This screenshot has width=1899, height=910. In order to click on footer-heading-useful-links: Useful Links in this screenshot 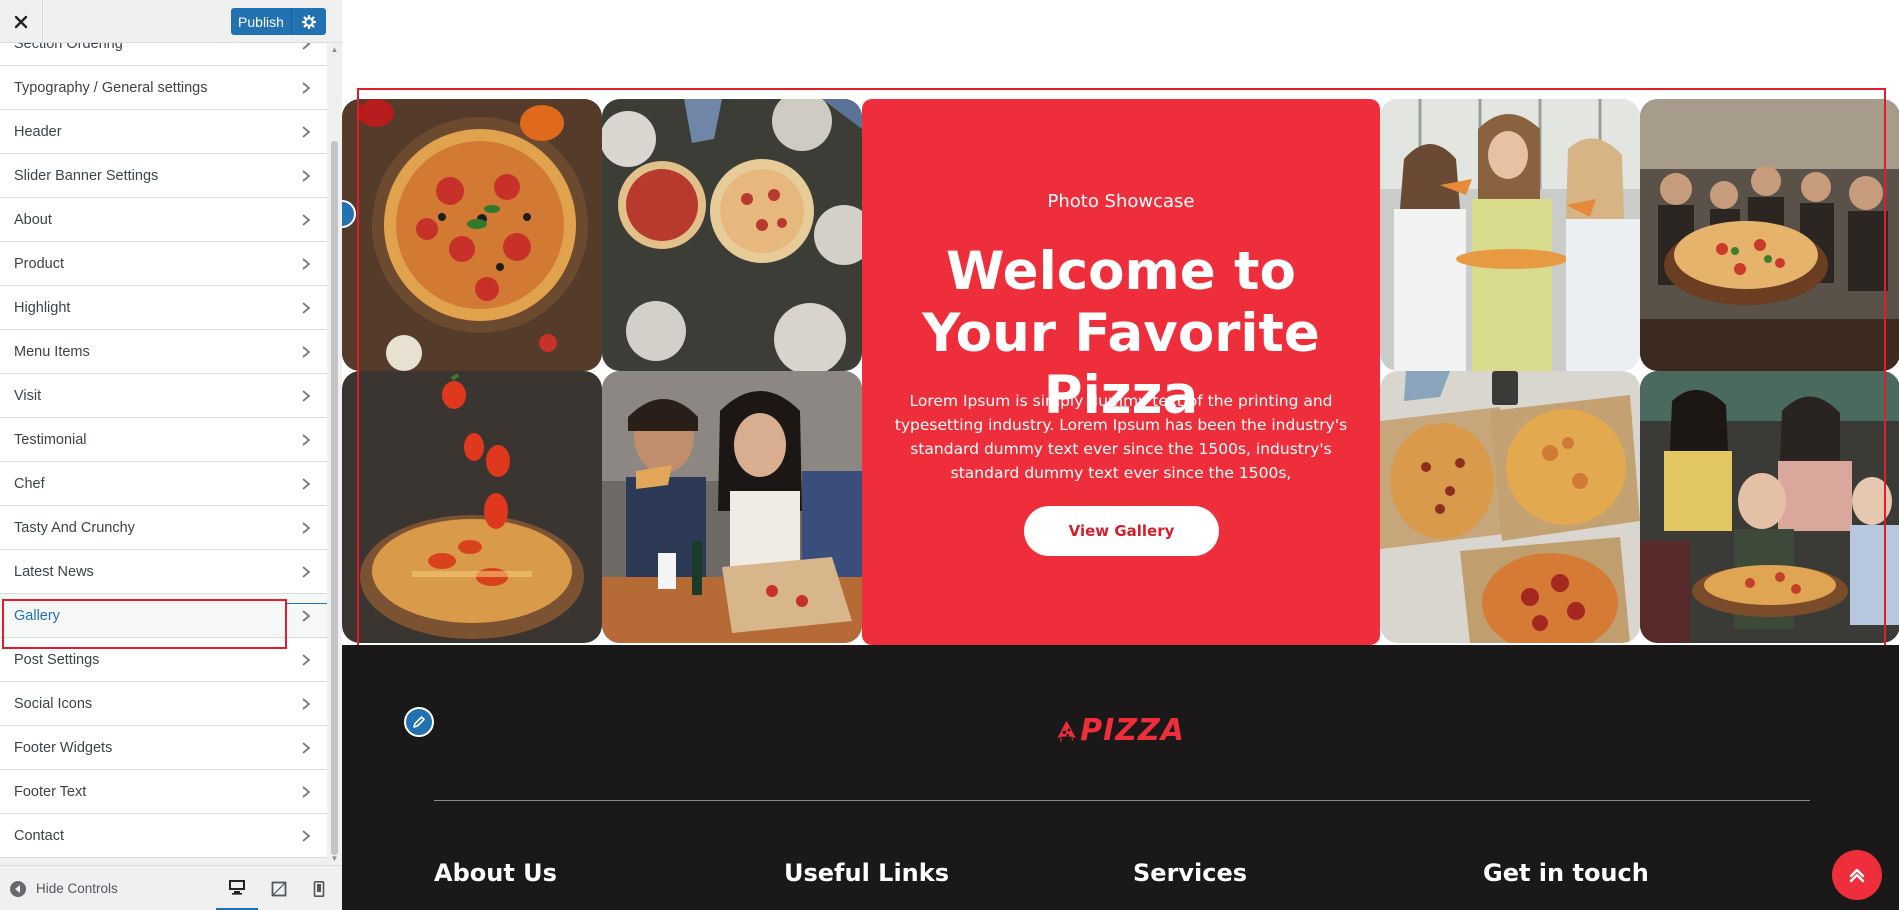, I will do `click(867, 873)`.